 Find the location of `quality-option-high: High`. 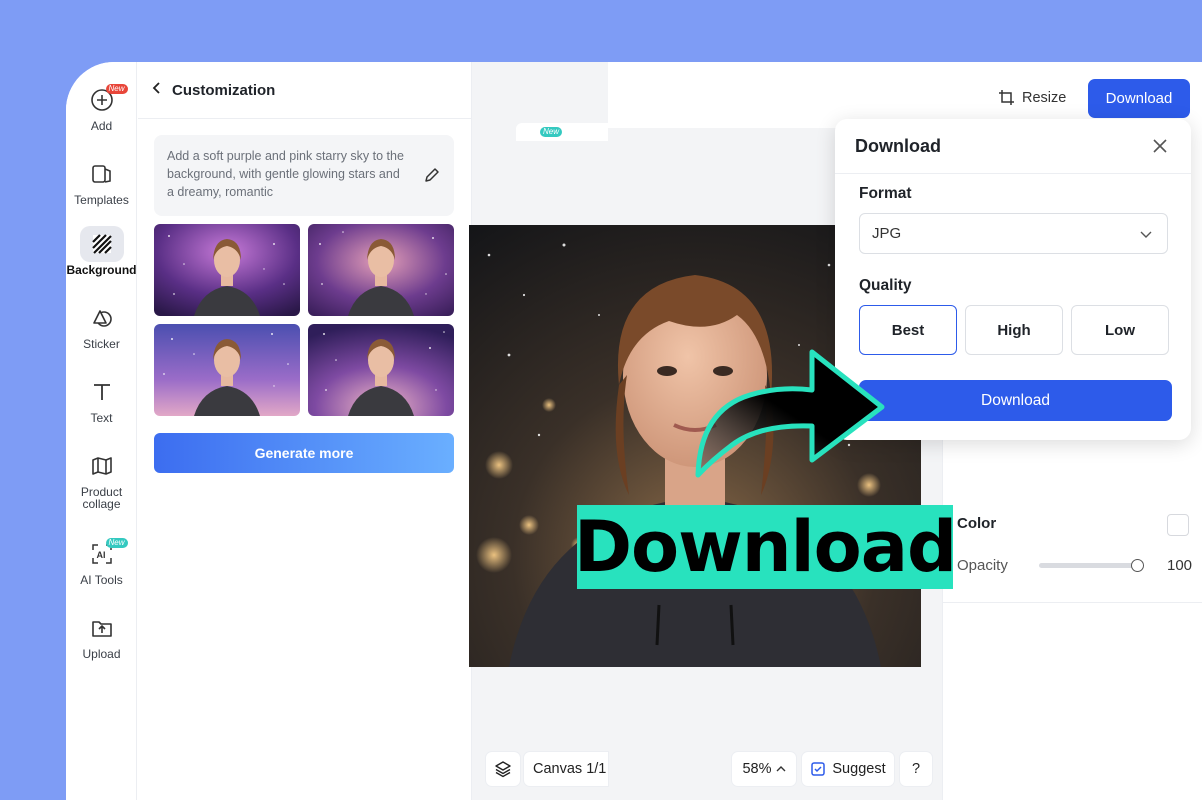

quality-option-high: High is located at coordinates (1014, 330).